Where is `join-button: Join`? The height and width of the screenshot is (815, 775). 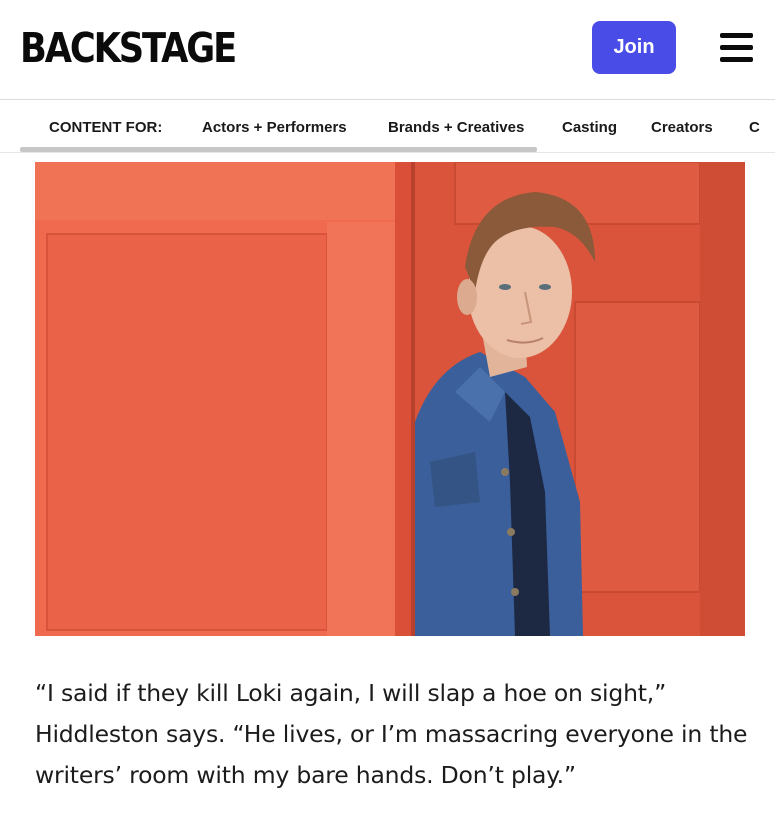
join-button: Join is located at coordinates (634, 47).